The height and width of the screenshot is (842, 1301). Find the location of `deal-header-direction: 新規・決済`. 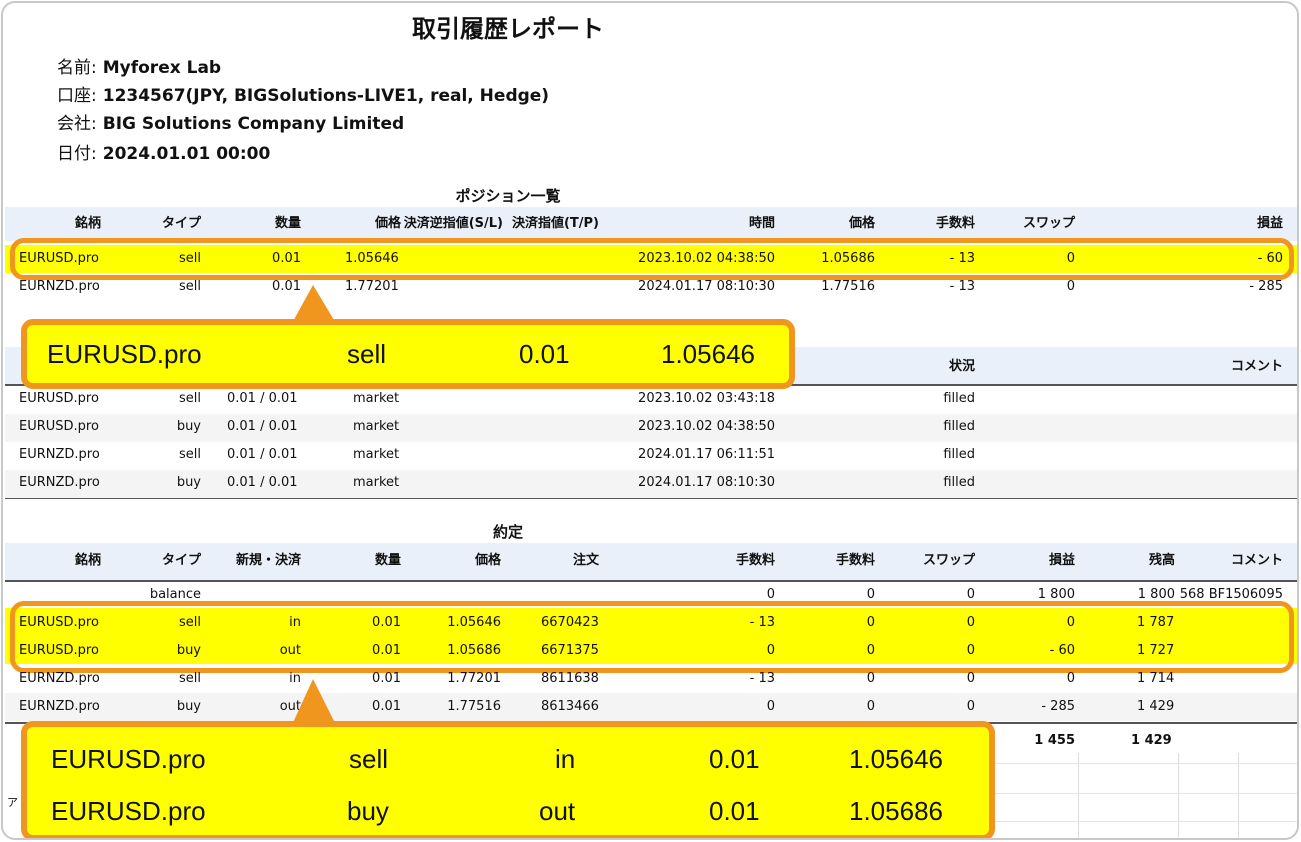

deal-header-direction: 新規・決済 is located at coordinates (268, 560).